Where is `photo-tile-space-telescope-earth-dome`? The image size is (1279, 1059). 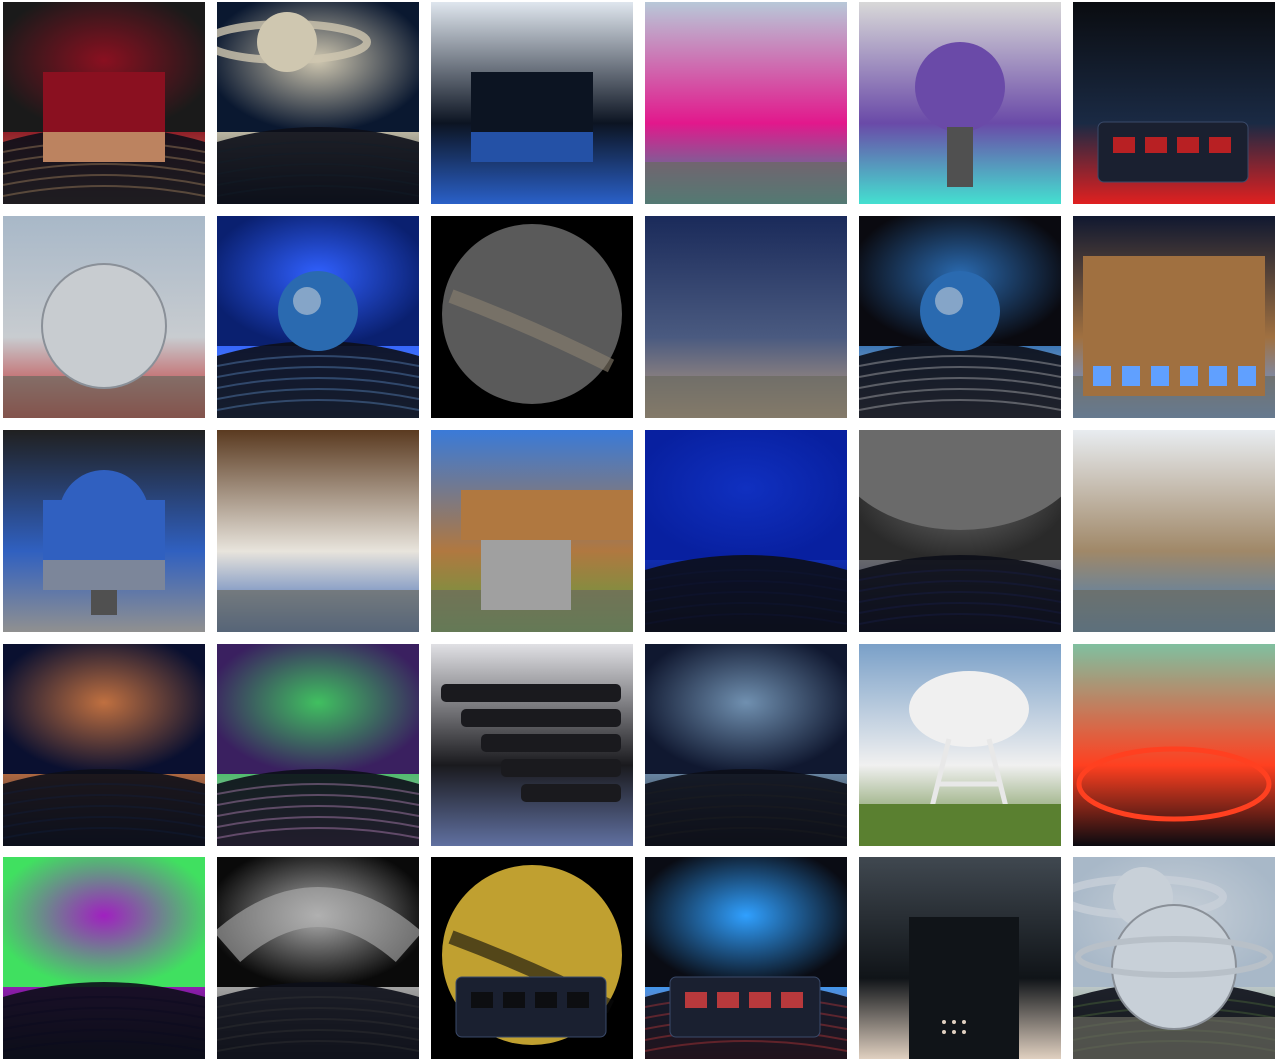
photo-tile-space-telescope-earth-dome is located at coordinates (960, 317).